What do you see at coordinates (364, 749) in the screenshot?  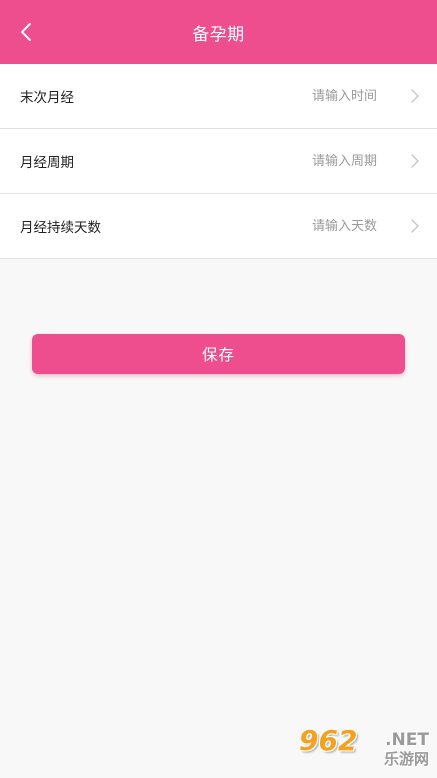 I see `site-watermark: 962 .NET 乐游网` at bounding box center [364, 749].